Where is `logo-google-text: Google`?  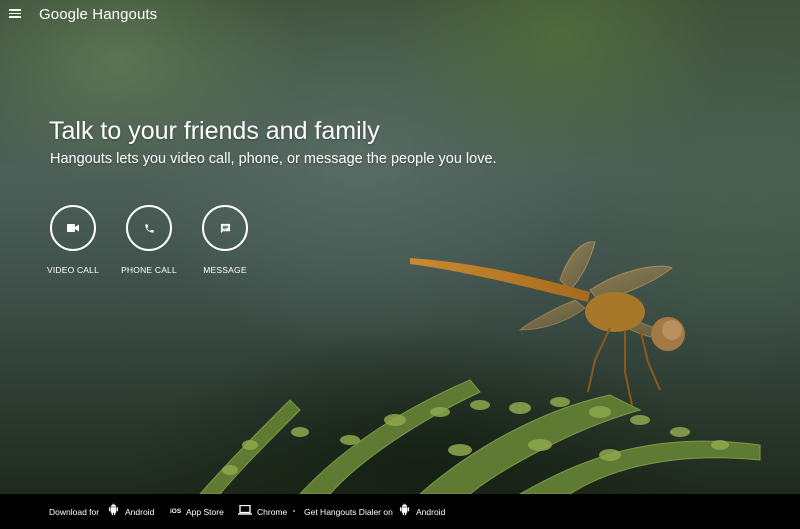 logo-google-text: Google is located at coordinates (63, 14).